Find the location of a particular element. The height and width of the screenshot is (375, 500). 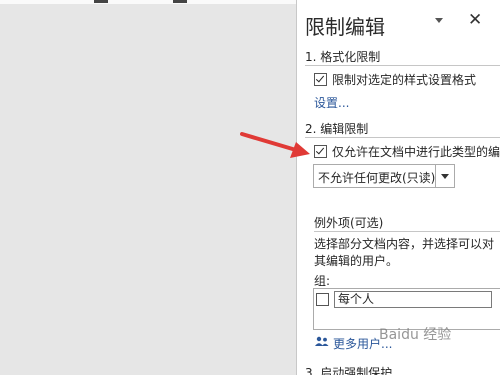

formatting-checkbox-label: 限制对选定的样式设置格式 is located at coordinates (404, 80).